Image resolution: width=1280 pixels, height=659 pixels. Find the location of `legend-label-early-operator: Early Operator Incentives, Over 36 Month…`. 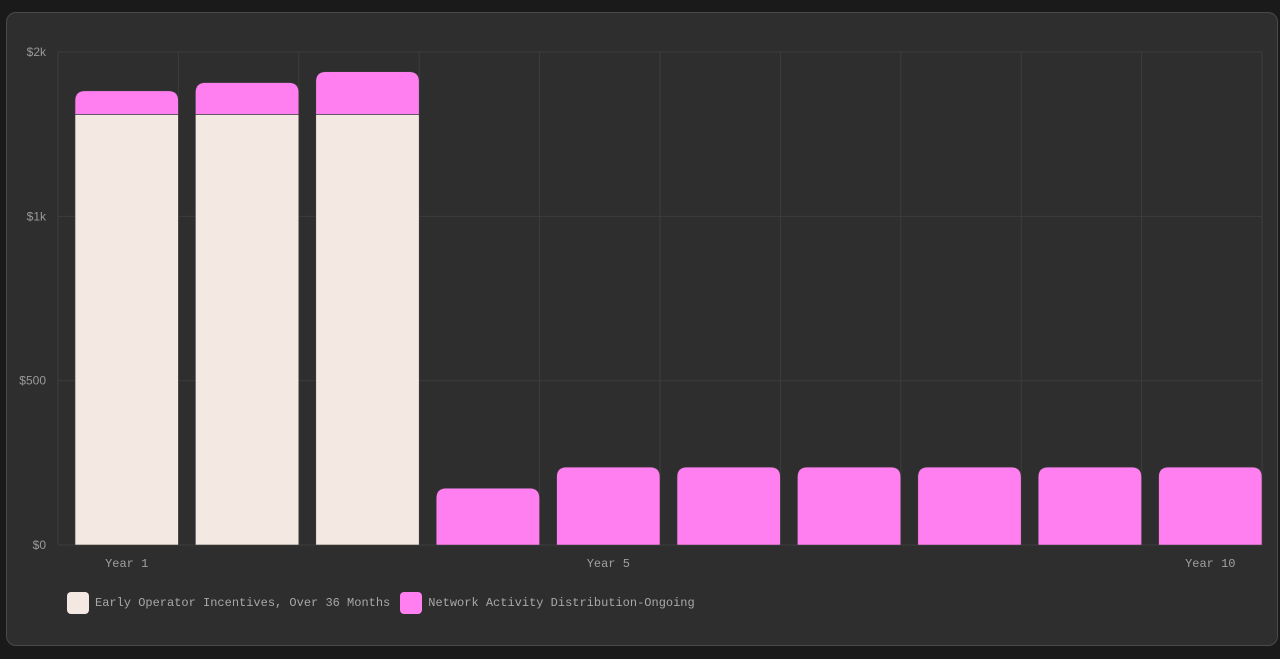

legend-label-early-operator: Early Operator Incentives, Over 36 Month… is located at coordinates (243, 603).